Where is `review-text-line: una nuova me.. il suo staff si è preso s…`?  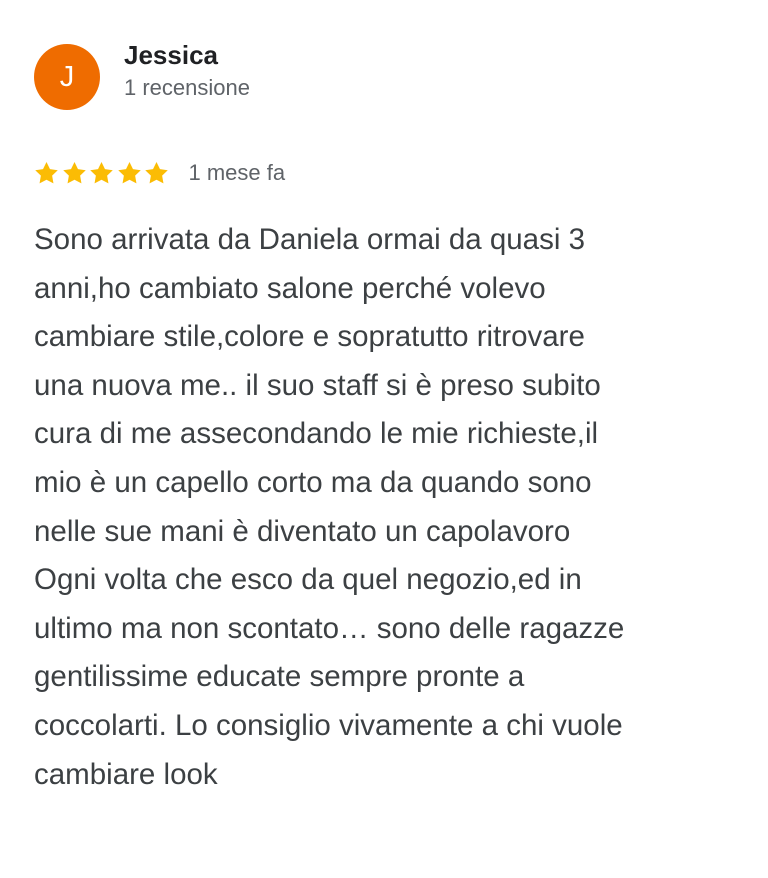
review-text-line: una nuova me.. il suo staff si è preso s… is located at coordinates (317, 385).